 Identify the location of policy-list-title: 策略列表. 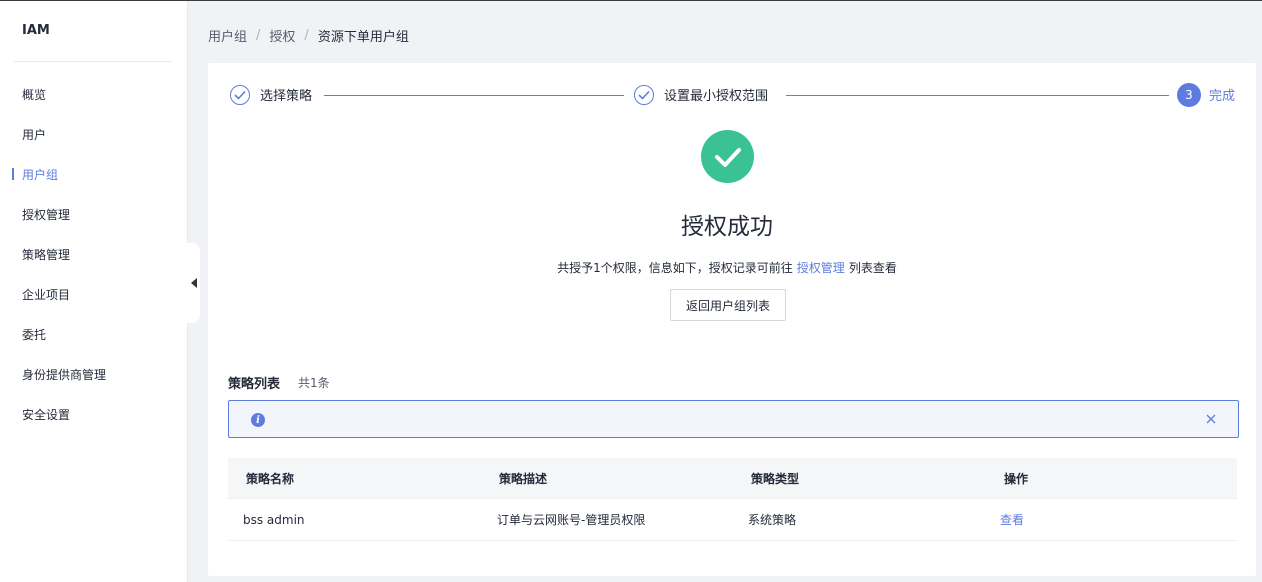
(254, 384).